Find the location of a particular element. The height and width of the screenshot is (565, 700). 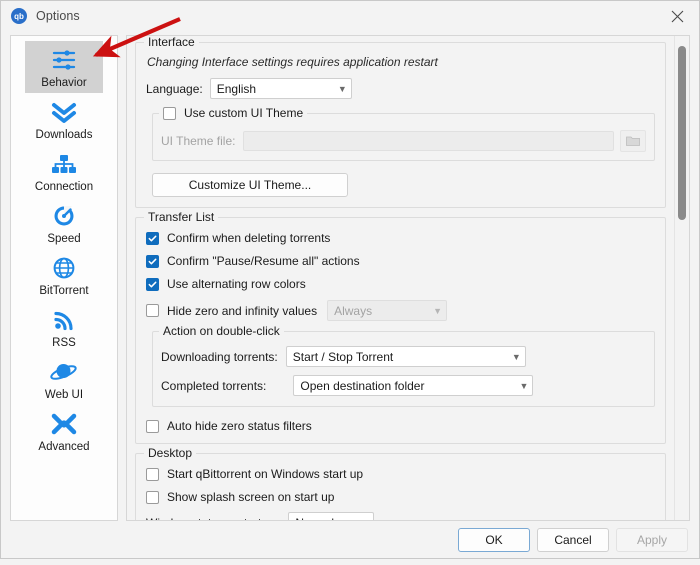

apply-button: Apply is located at coordinates (652, 540).